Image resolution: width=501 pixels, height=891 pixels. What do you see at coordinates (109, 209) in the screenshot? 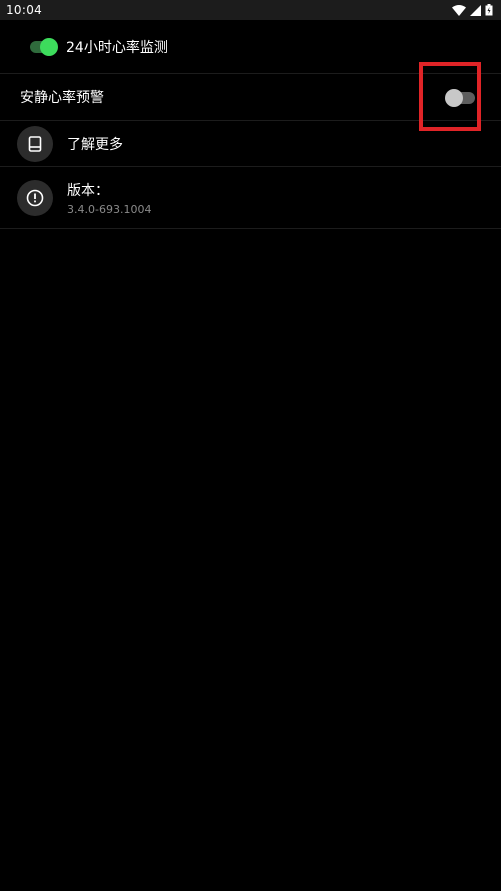
I see `version-value: 3.4.0-693.1004` at bounding box center [109, 209].